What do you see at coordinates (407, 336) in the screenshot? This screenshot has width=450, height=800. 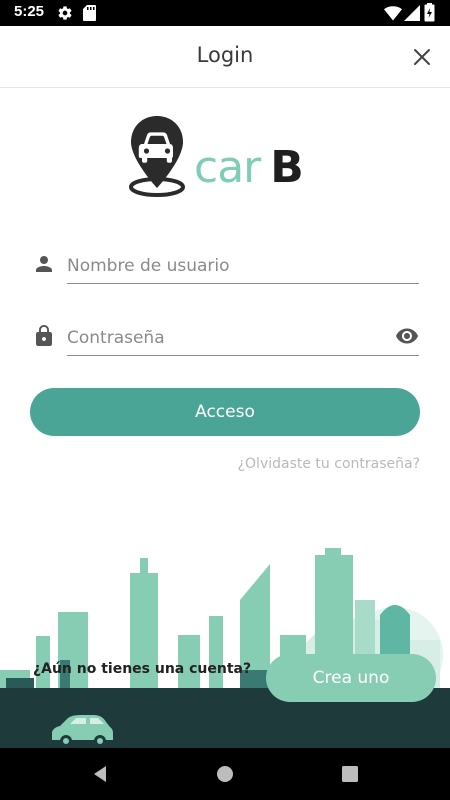 I see `eye-icon` at bounding box center [407, 336].